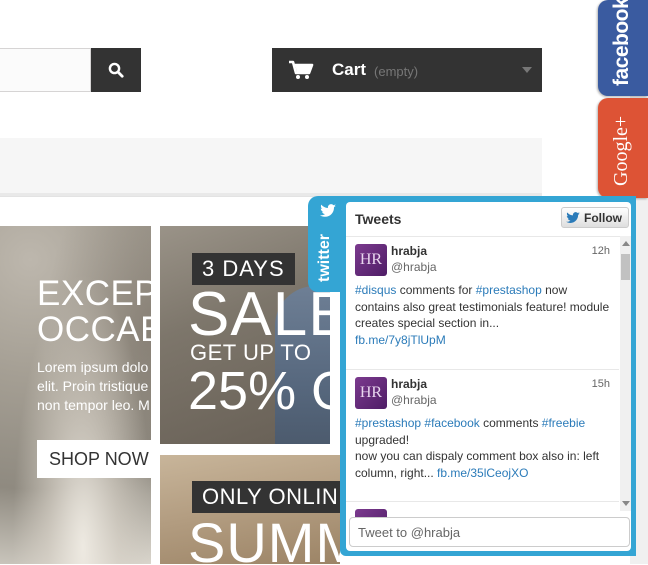  I want to click on tweets-title: Tweets, so click(378, 219).